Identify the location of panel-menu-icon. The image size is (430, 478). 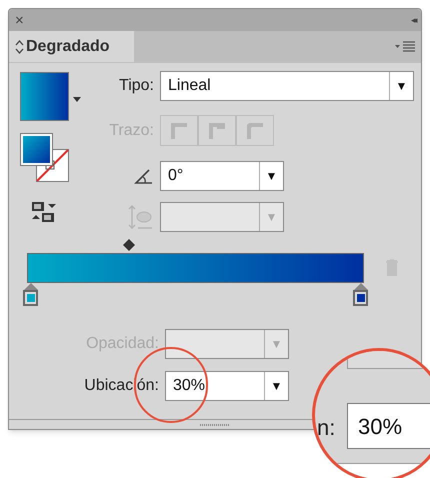
(405, 46).